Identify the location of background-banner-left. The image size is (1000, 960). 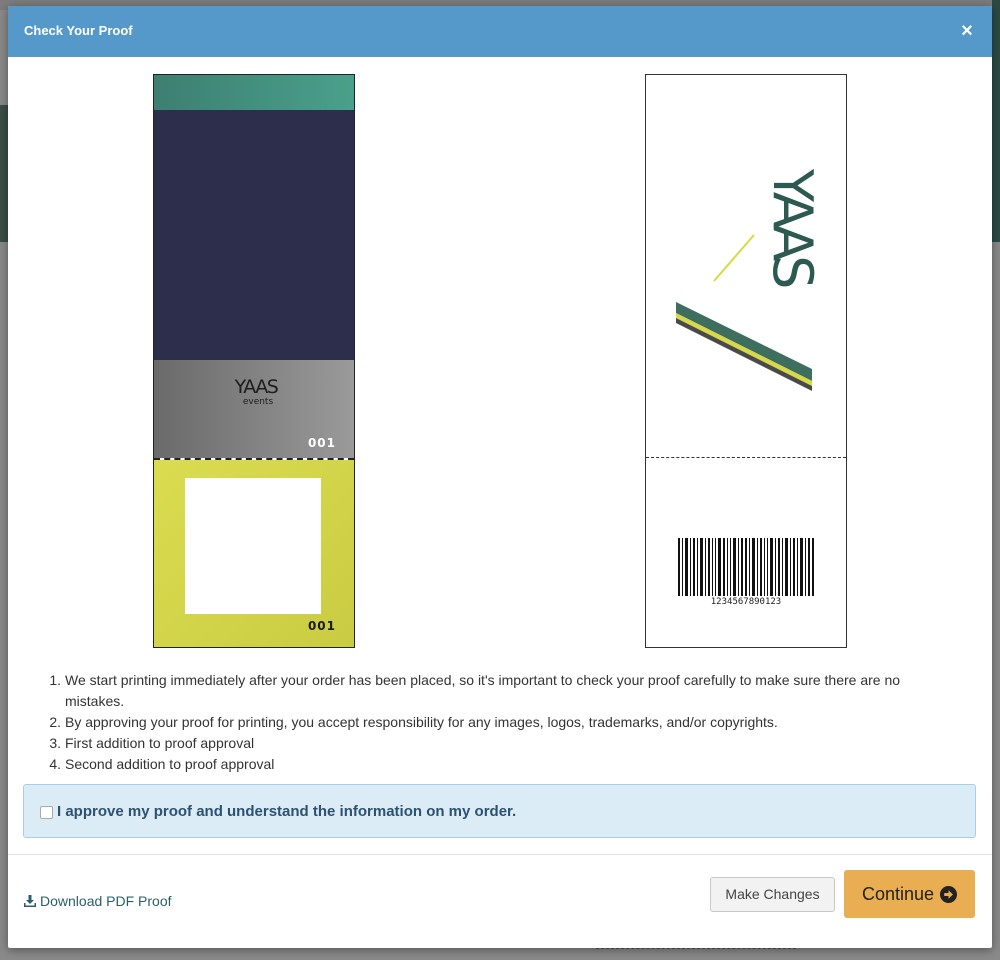
(4, 173).